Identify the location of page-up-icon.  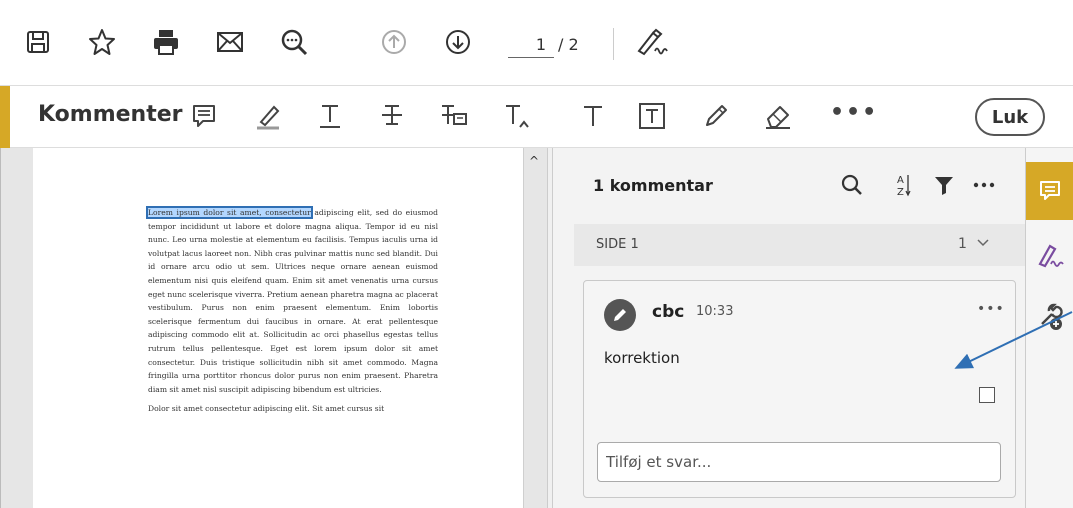
(394, 42).